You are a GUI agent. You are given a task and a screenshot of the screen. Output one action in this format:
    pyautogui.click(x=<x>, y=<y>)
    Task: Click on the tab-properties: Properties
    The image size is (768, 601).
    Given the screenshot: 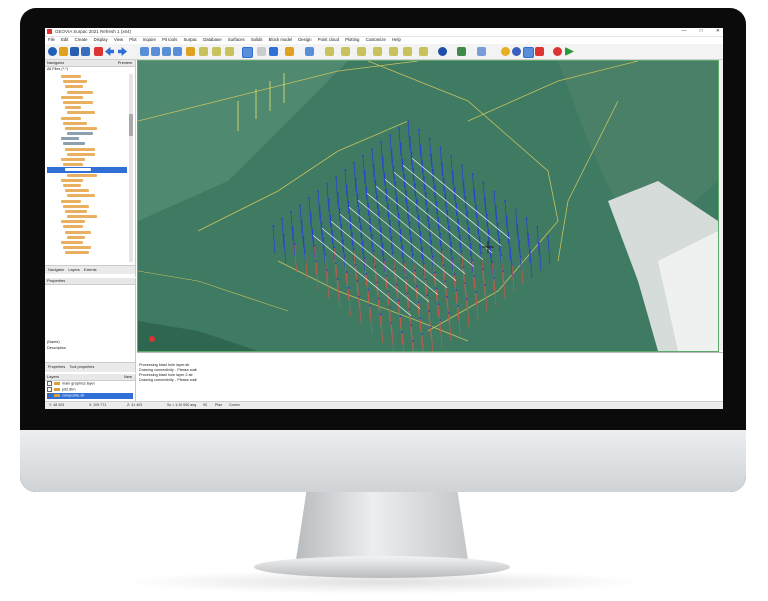 What is the action you would take?
    pyautogui.click(x=56, y=367)
    